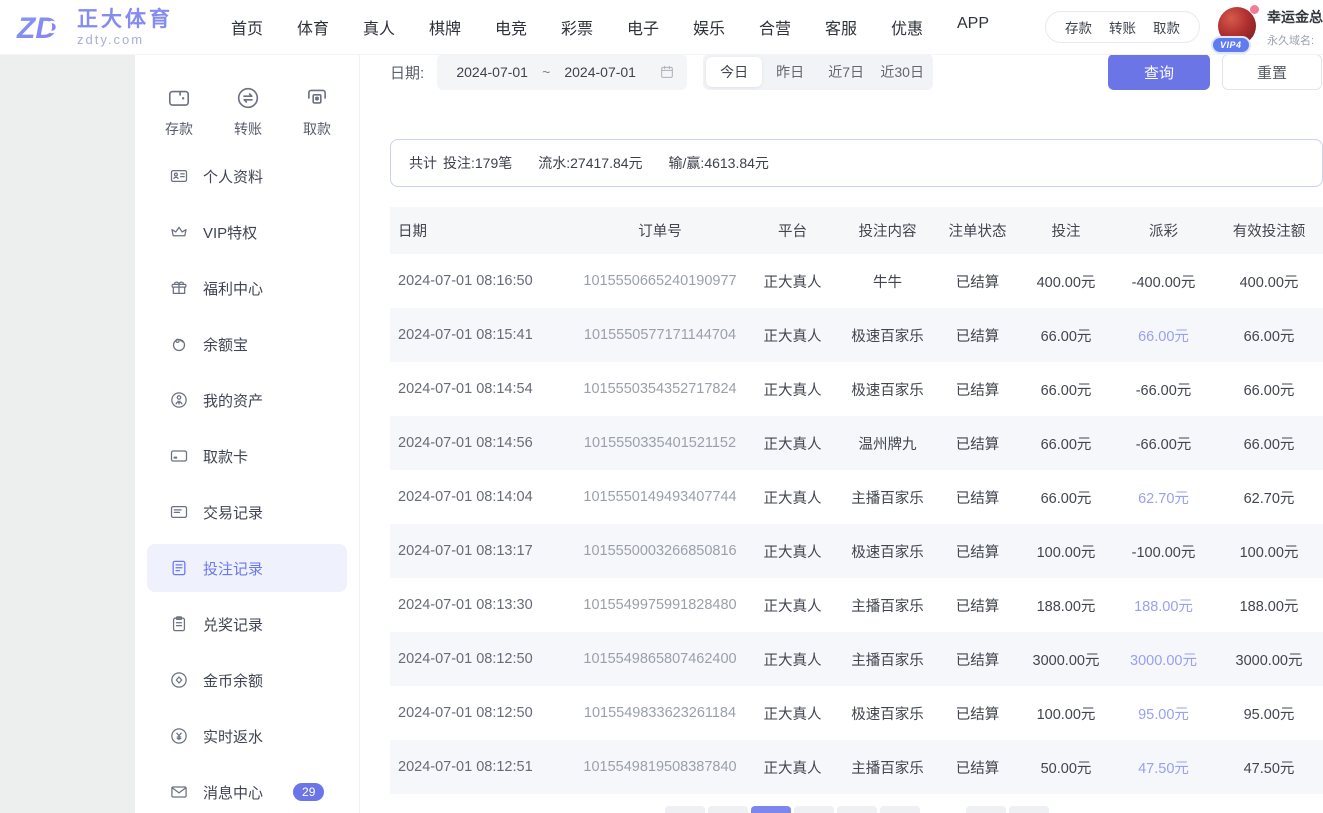 This screenshot has width=1323, height=813. Describe the element at coordinates (179, 112) in the screenshot. I see `quick-action-wallet: 存款` at that location.